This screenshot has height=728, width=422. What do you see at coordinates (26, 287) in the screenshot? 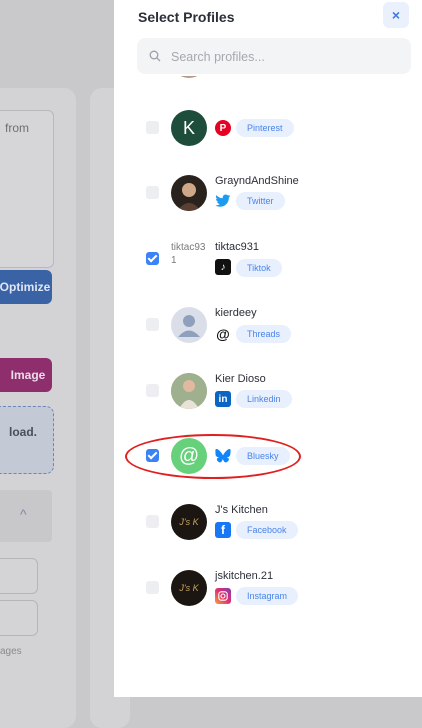
I see `optimize-button: Optimize` at bounding box center [26, 287].